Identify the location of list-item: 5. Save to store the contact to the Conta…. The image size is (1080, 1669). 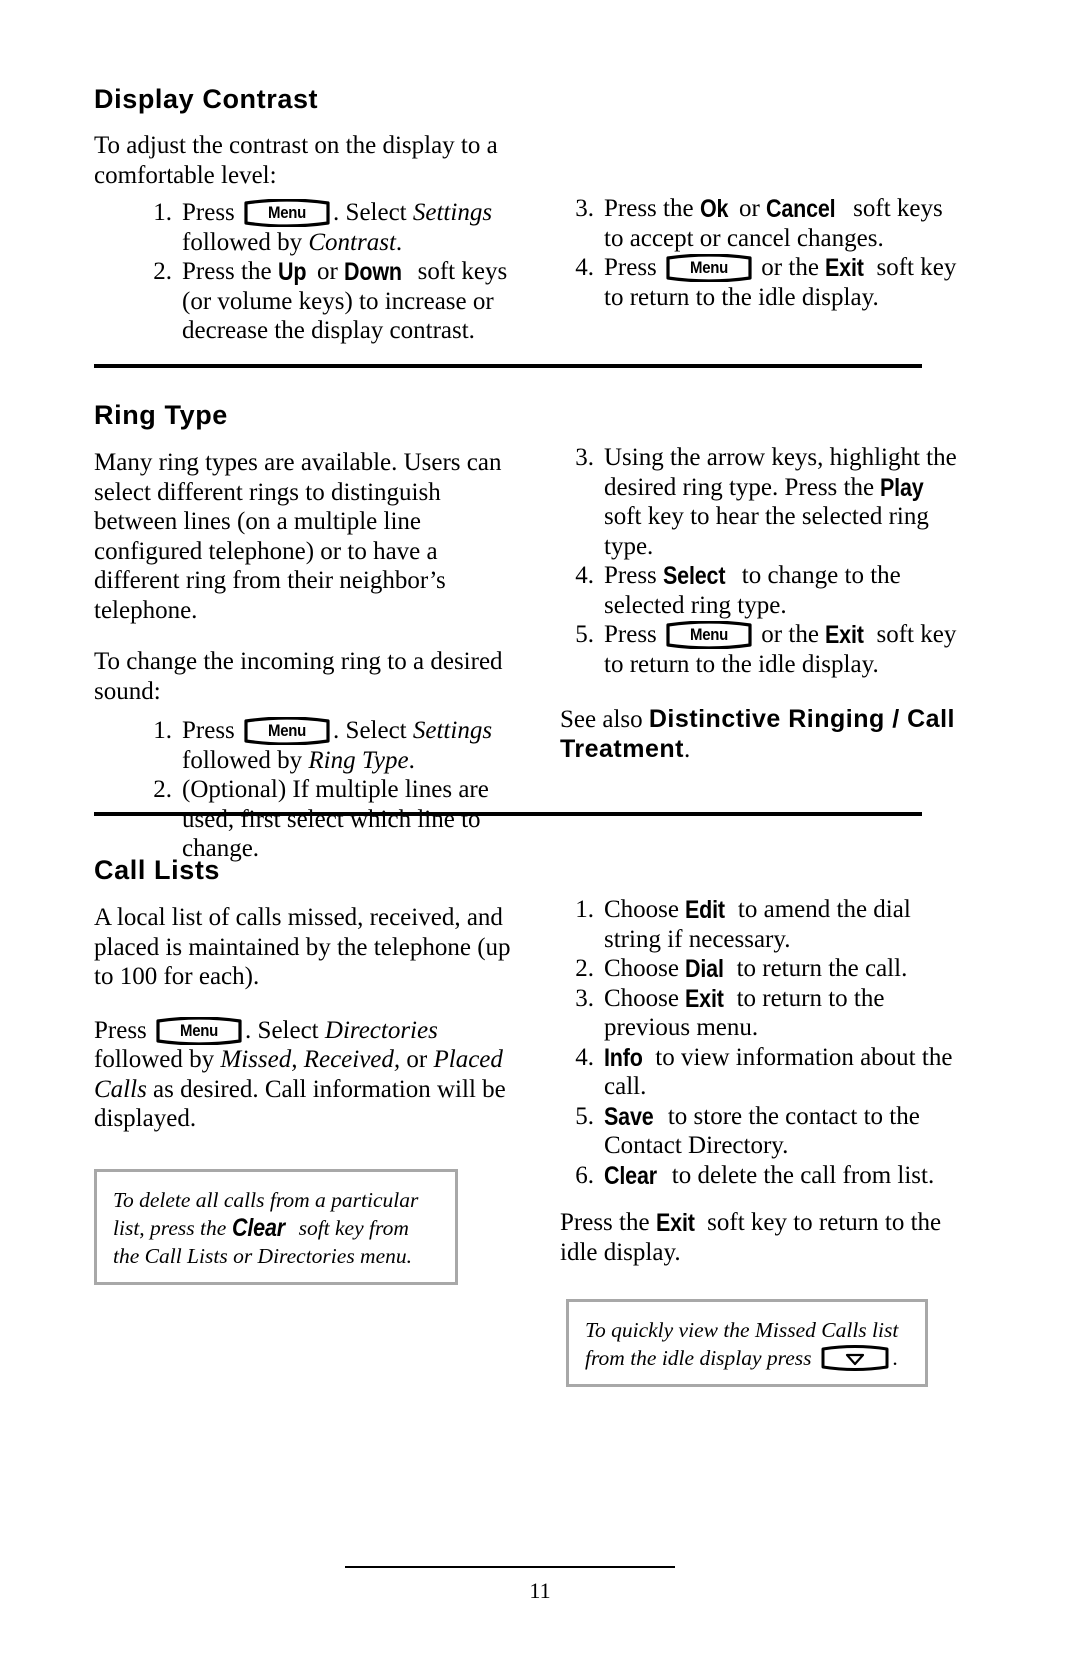
(760, 1131).